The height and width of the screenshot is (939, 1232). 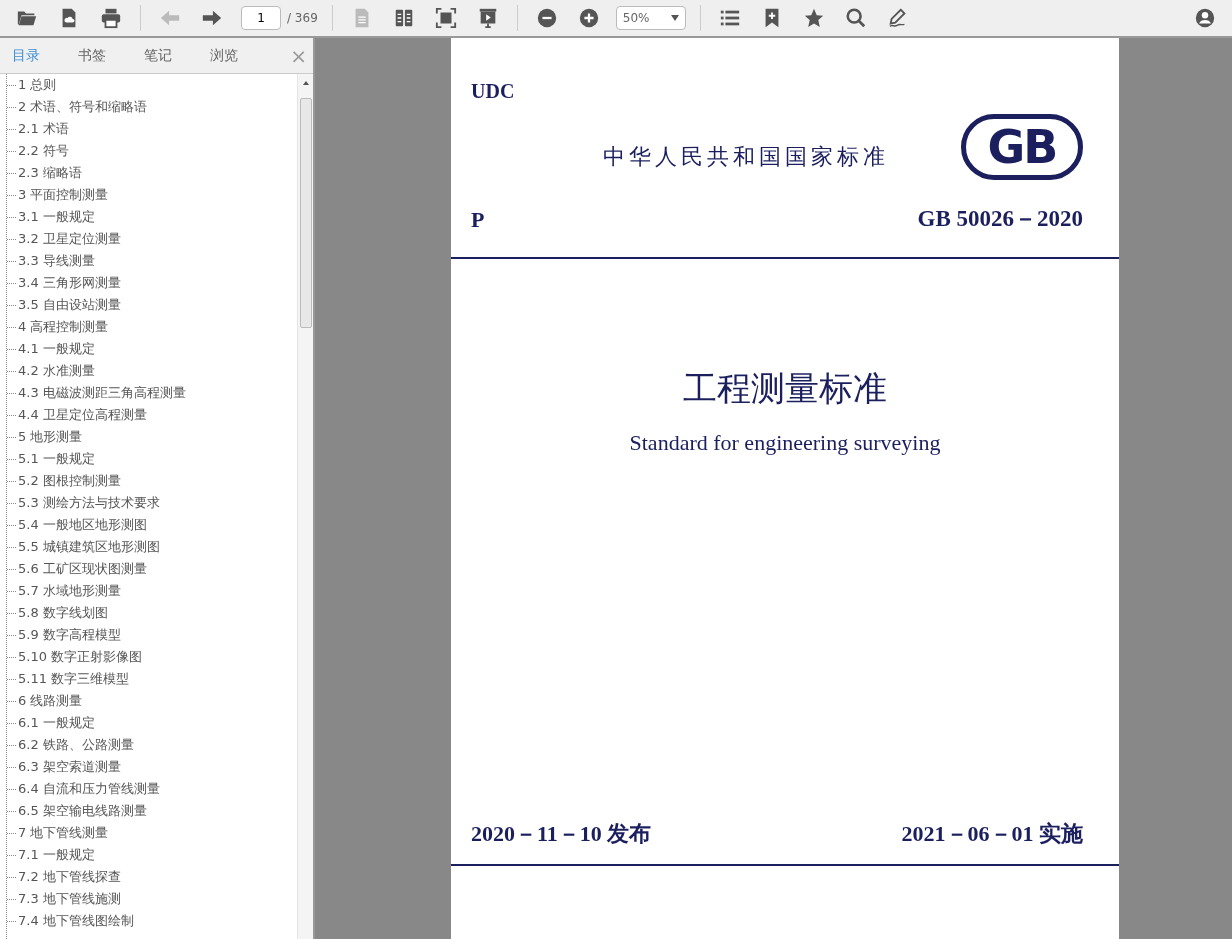 What do you see at coordinates (69, 481) in the screenshot?
I see `toc-item: 5.2 图根控制测量` at bounding box center [69, 481].